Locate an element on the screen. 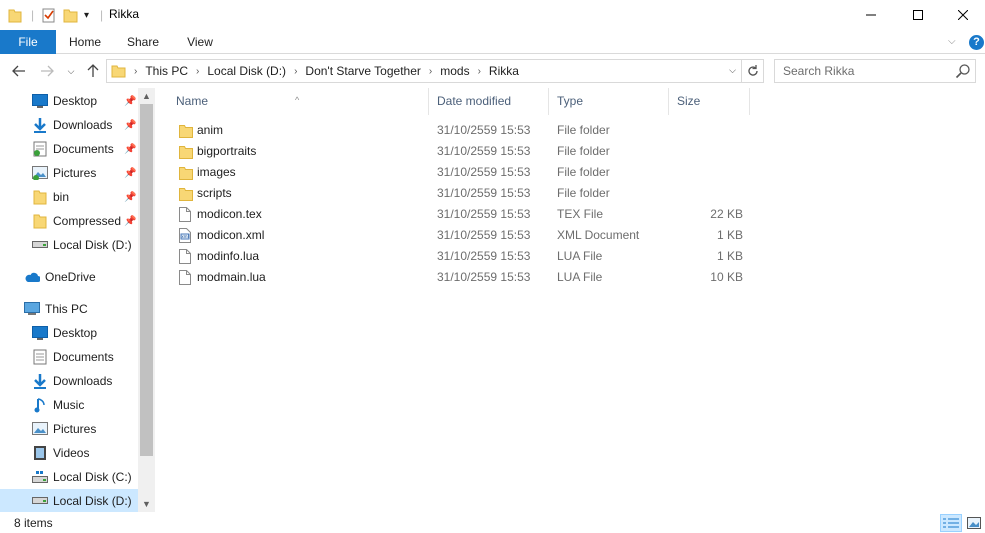 Image resolution: width=985 pixels, height=533 pixels. breadcrumb-dont-starve-together: Don't Starve Together is located at coordinates (362, 71).